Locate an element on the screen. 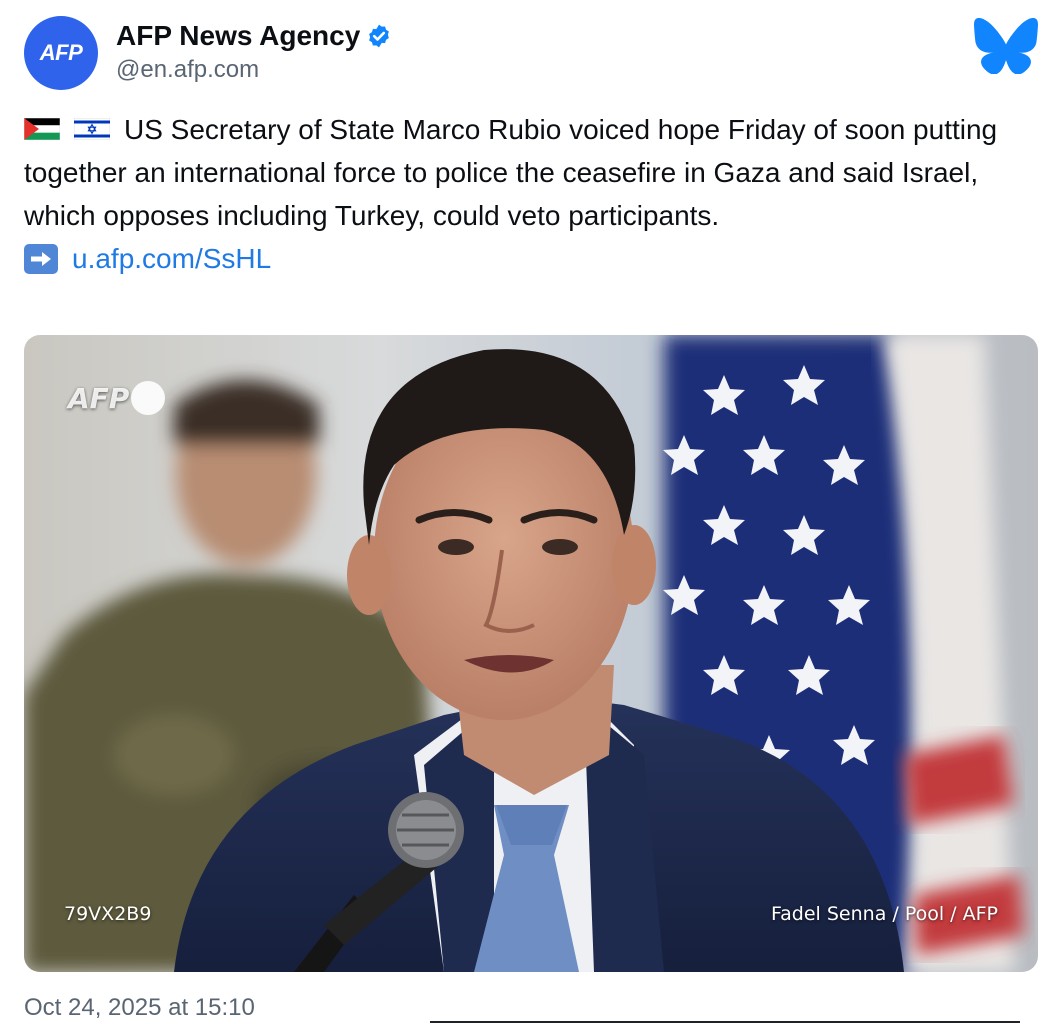 The width and height of the screenshot is (1064, 1024). afp-watermark: AFP is located at coordinates (117, 398).